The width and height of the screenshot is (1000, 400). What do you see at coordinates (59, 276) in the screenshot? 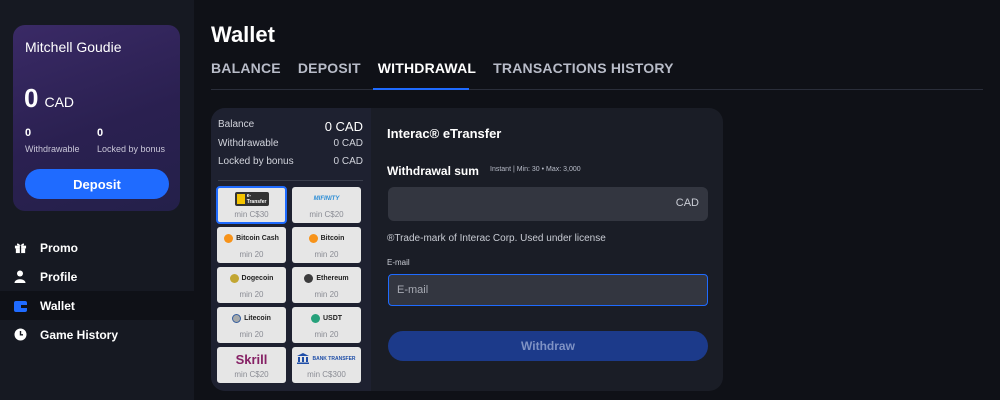
I see `sidebar-item-label: Profile` at bounding box center [59, 276].